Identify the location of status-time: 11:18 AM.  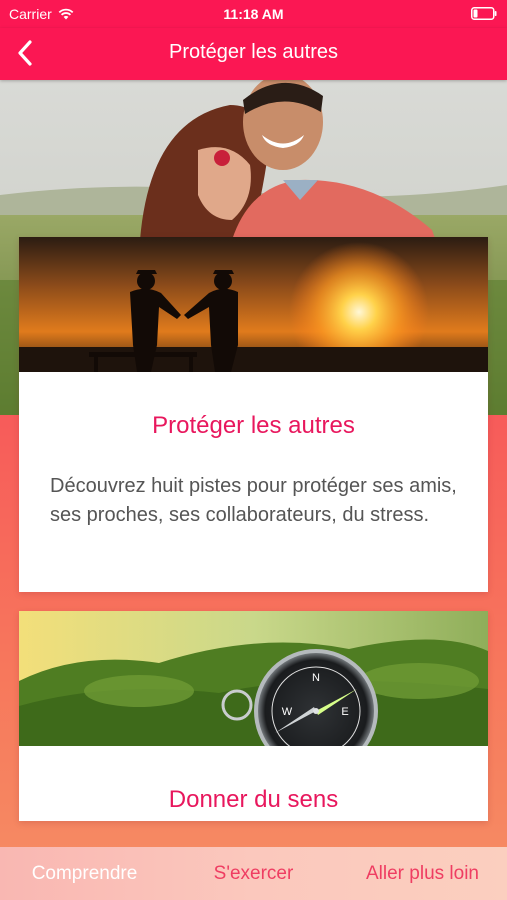
(253, 14).